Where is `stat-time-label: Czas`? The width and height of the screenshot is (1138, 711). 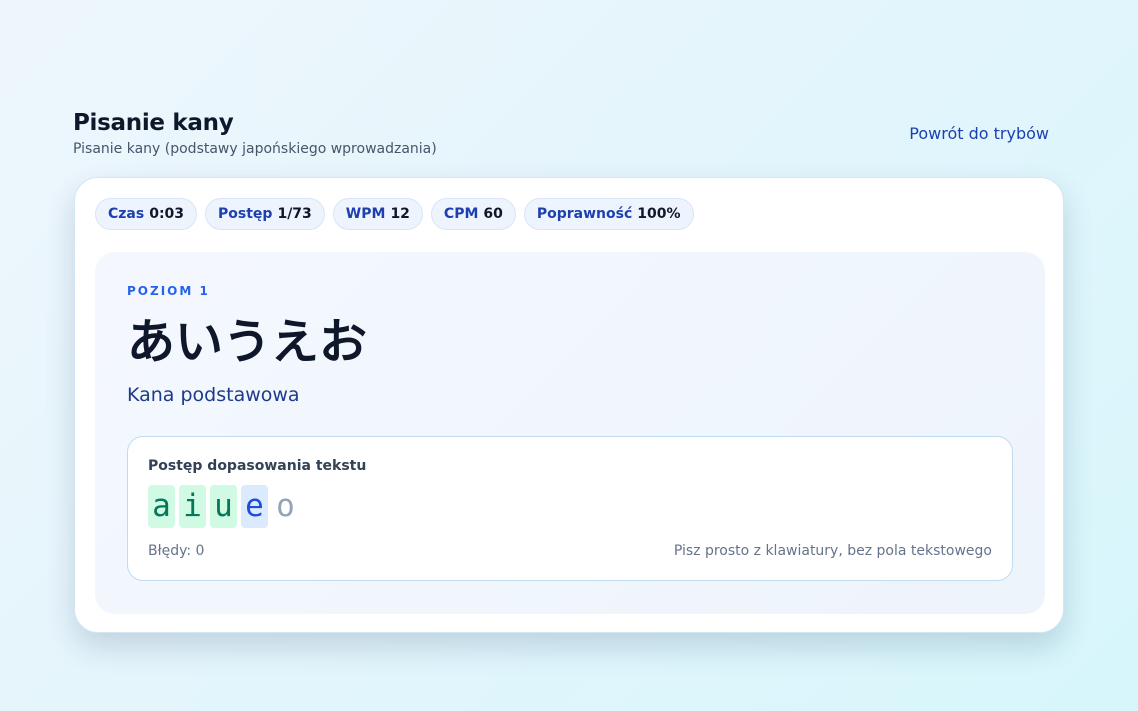 stat-time-label: Czas is located at coordinates (126, 214).